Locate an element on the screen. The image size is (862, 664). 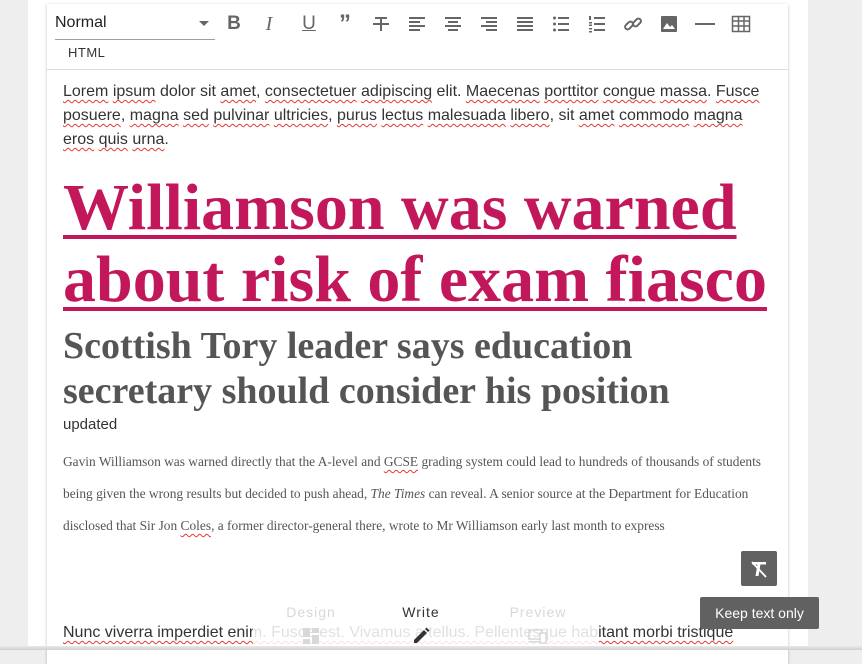
spelling-flagged-word: massa is located at coordinates (683, 91).